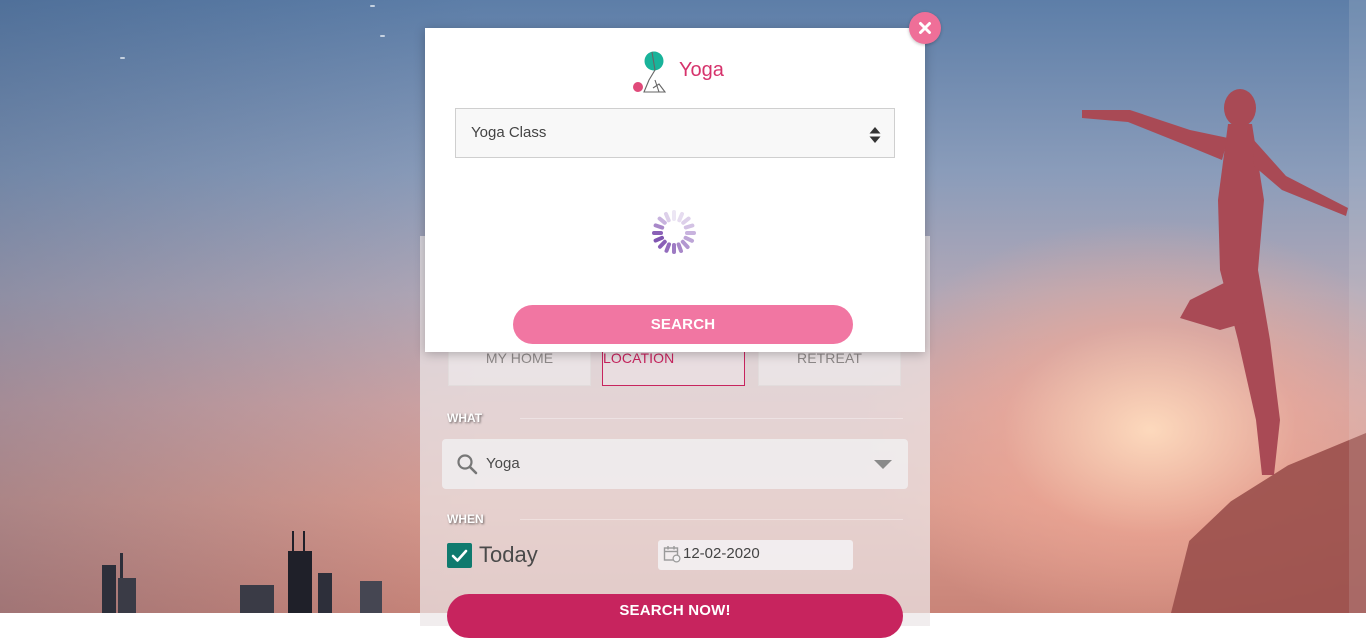 This screenshot has height=638, width=1366. Describe the element at coordinates (467, 466) in the screenshot. I see `search-icon` at that location.